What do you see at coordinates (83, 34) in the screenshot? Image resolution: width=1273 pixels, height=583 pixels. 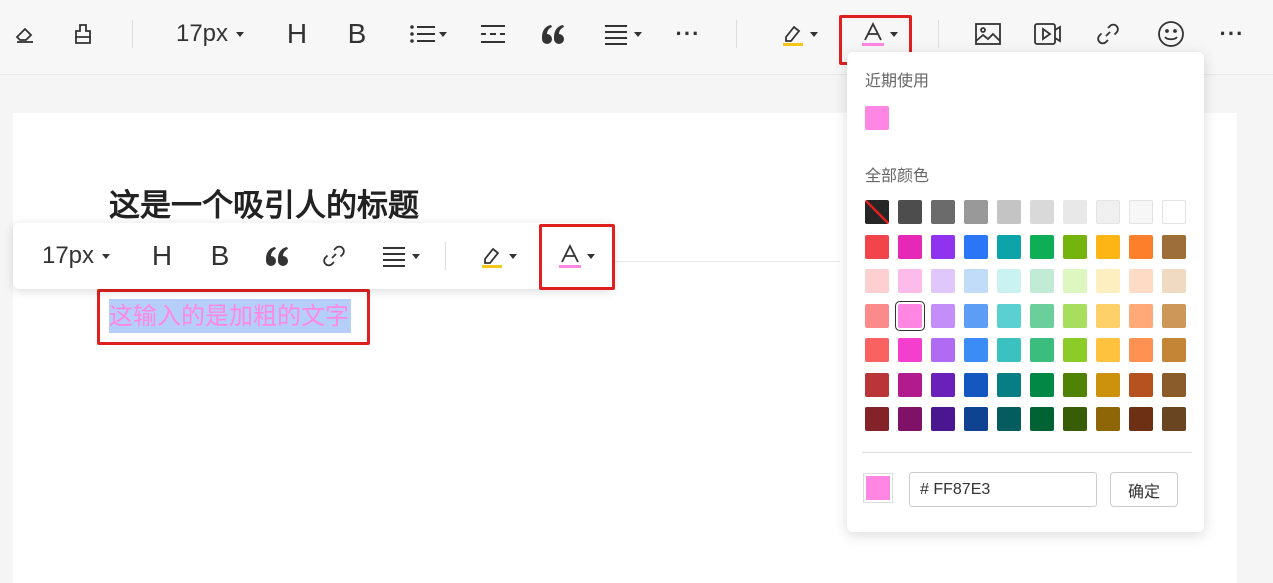 I see `format-painter-icon` at bounding box center [83, 34].